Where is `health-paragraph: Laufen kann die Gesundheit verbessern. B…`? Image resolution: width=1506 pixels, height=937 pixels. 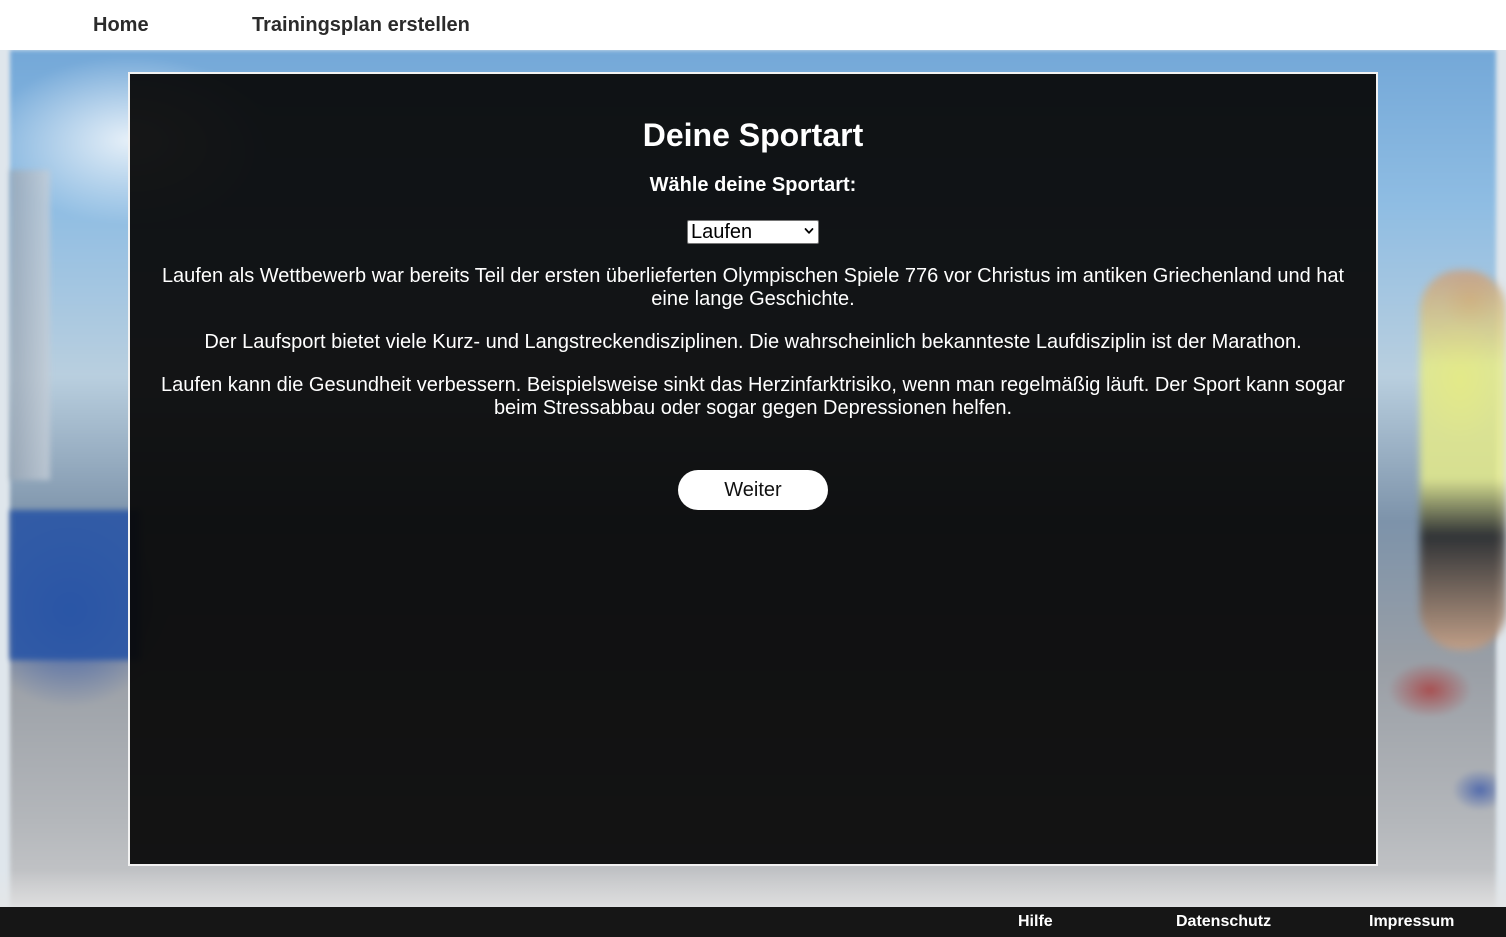
health-paragraph: Laufen kann die Gesundheit verbessern. B… is located at coordinates (753, 396).